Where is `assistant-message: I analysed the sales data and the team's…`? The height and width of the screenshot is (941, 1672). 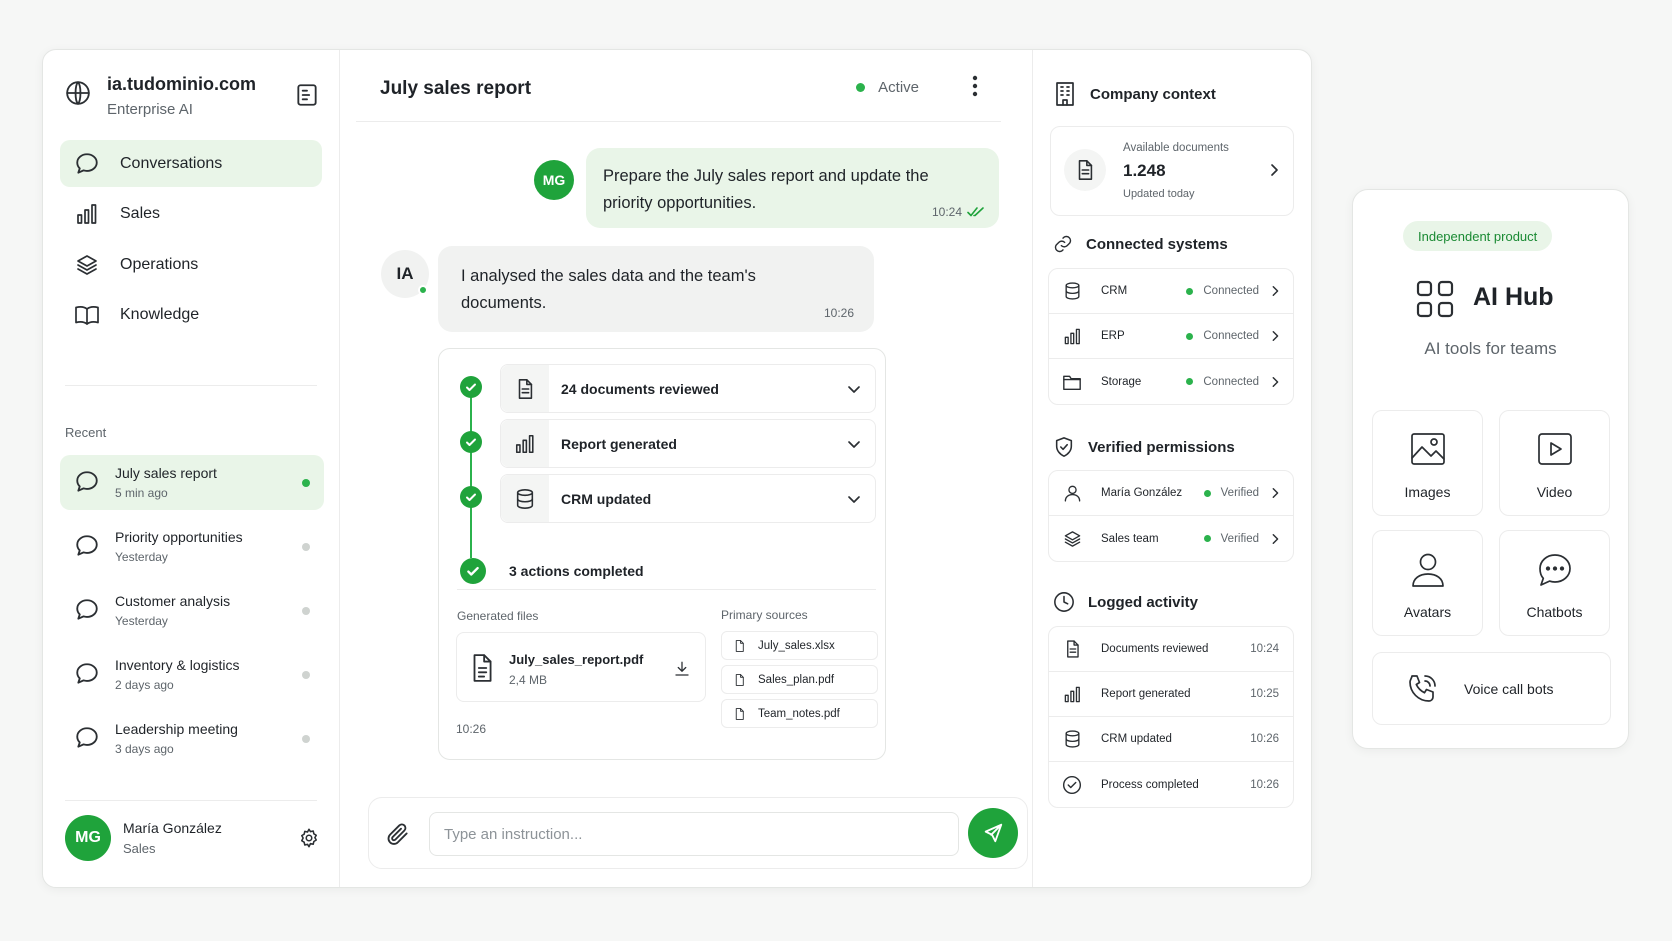 assistant-message: I analysed the sales data and the team's… is located at coordinates (656, 289).